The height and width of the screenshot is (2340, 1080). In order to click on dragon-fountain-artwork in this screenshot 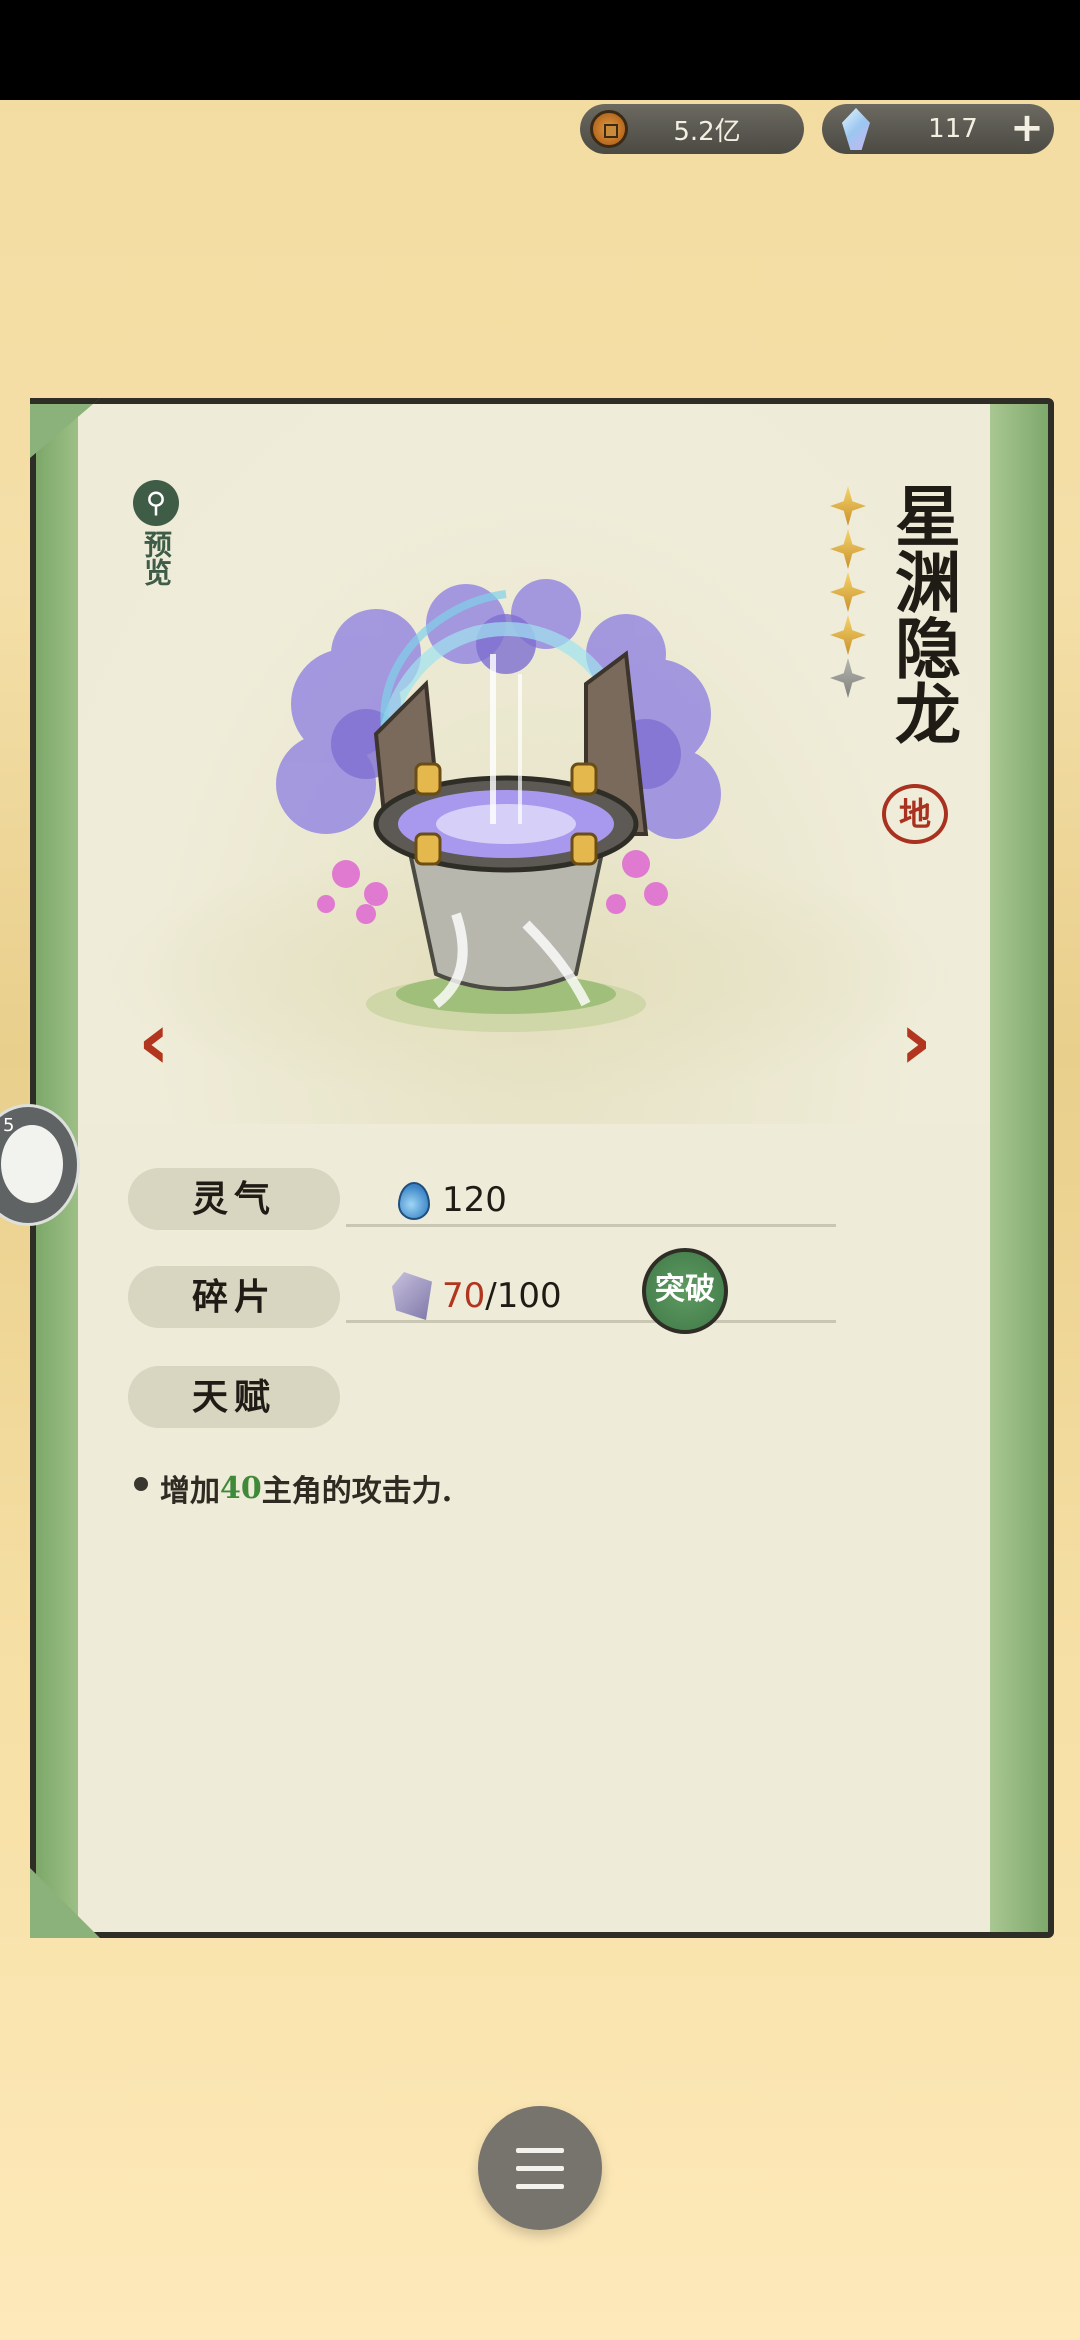, I will do `click(498, 805)`.